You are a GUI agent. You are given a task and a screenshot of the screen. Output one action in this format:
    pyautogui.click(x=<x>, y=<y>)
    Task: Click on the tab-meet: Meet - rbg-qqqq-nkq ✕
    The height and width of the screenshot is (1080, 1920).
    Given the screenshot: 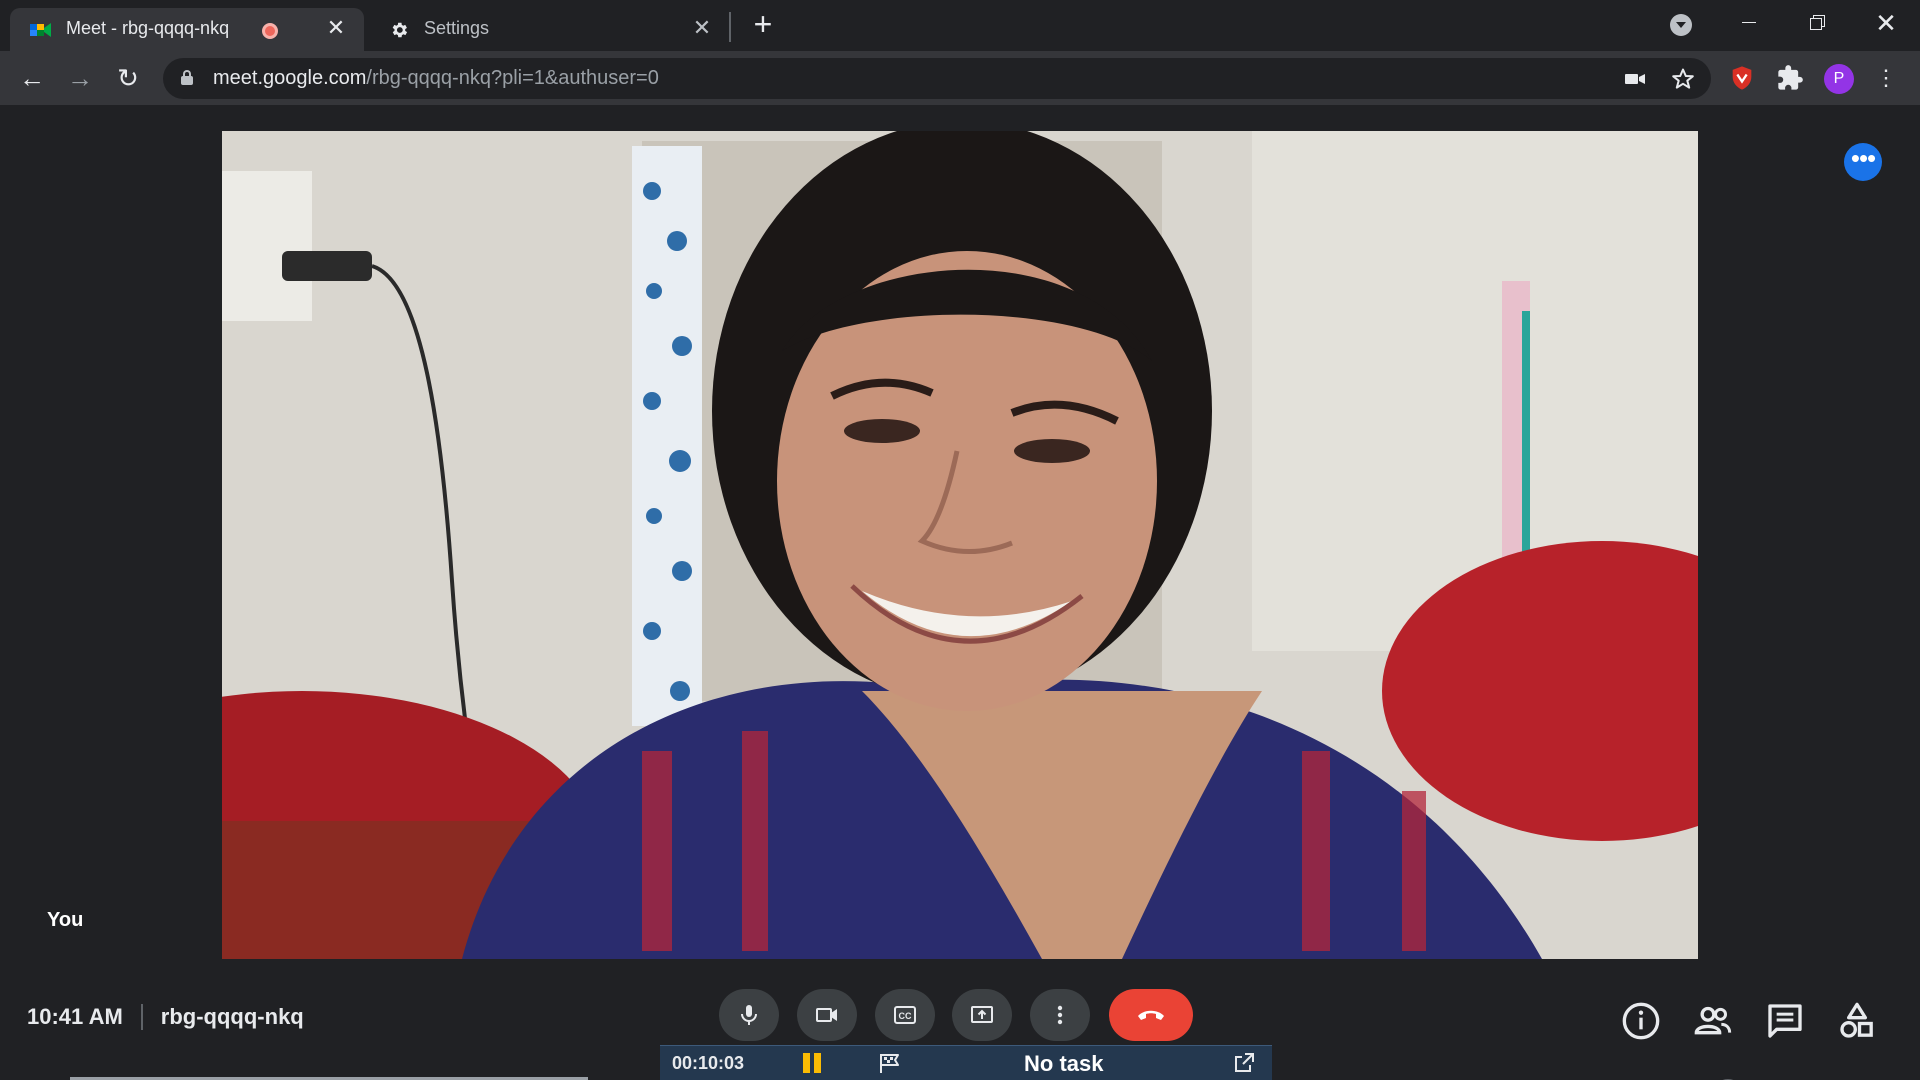 What is the action you would take?
    pyautogui.click(x=187, y=29)
    